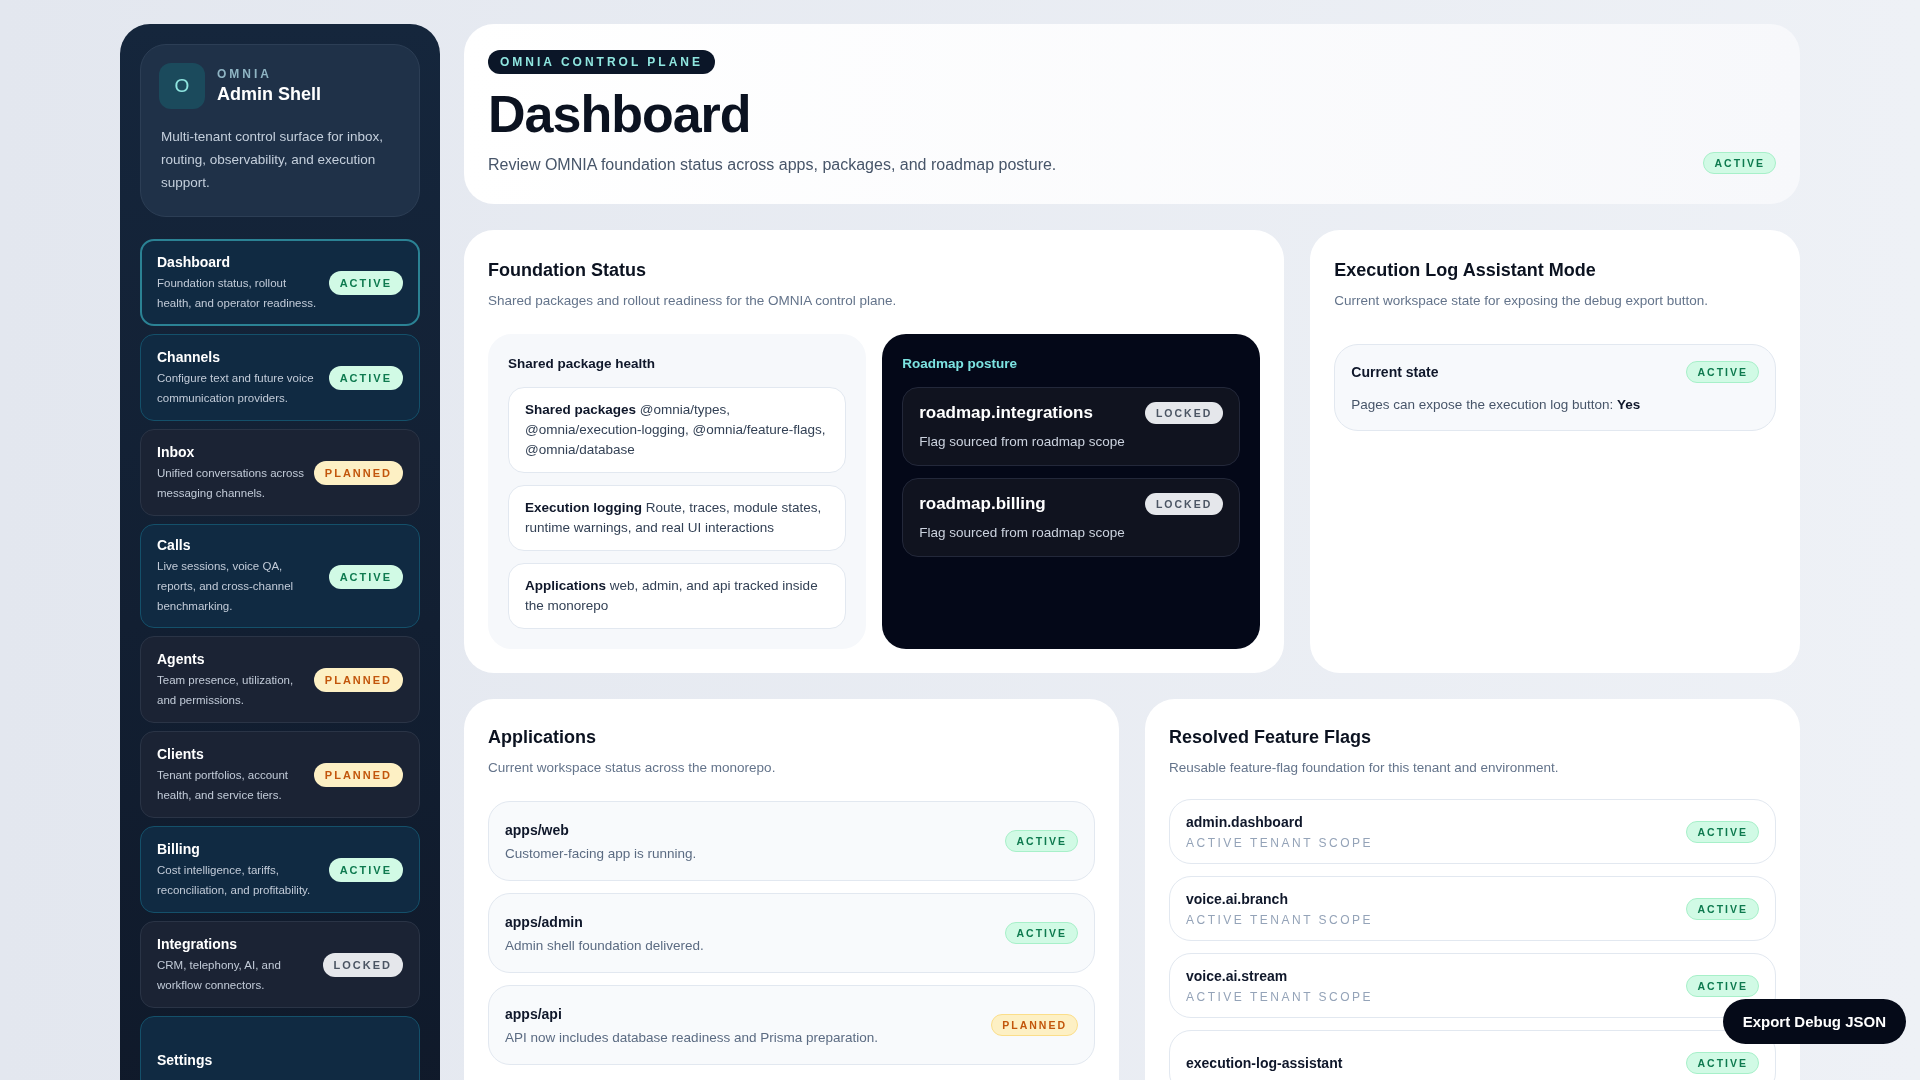 This screenshot has height=1080, width=1920. What do you see at coordinates (1496, 404) in the screenshot?
I see `state-detail: Pages can expose the execution log button: Yes` at bounding box center [1496, 404].